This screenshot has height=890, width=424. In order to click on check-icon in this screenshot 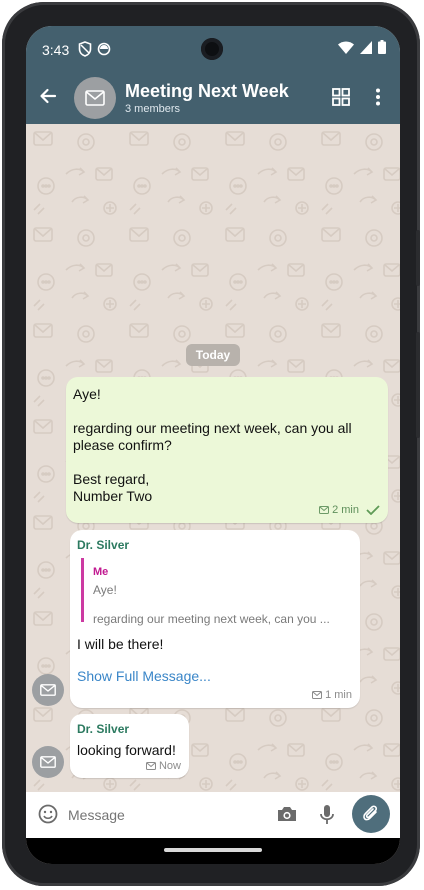, I will do `click(373, 510)`.